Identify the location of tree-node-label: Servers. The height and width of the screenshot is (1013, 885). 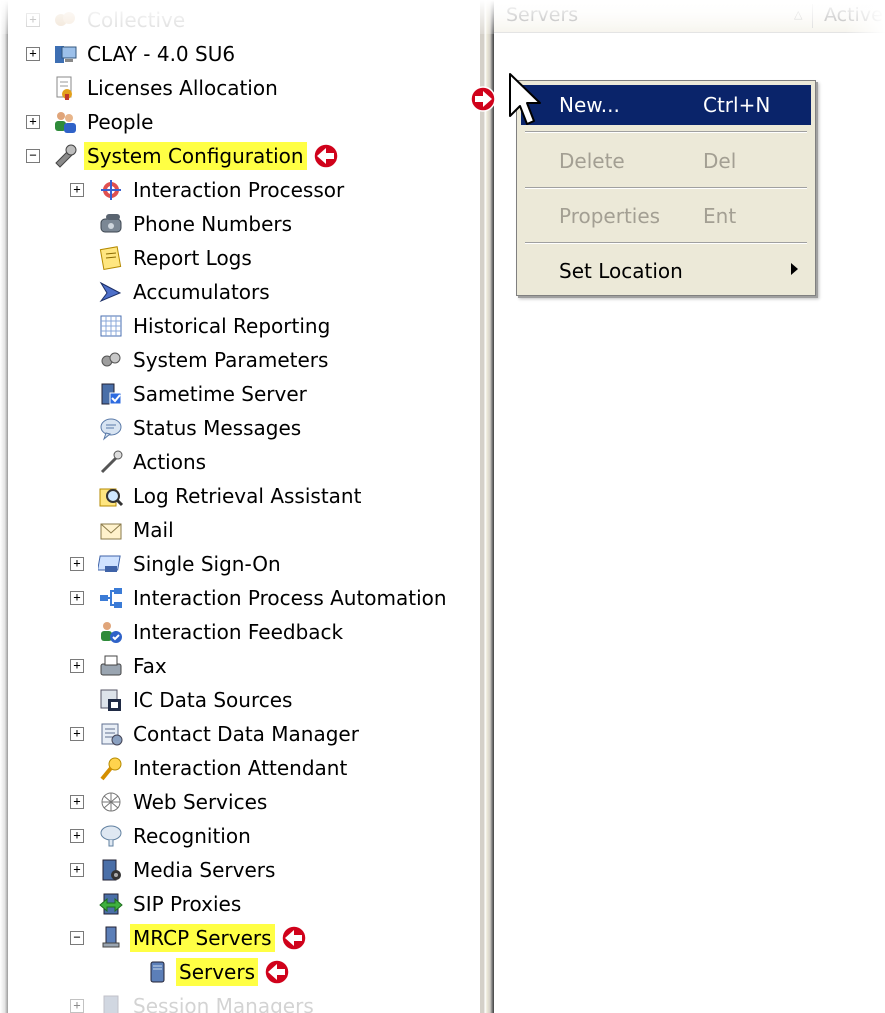
(217, 972).